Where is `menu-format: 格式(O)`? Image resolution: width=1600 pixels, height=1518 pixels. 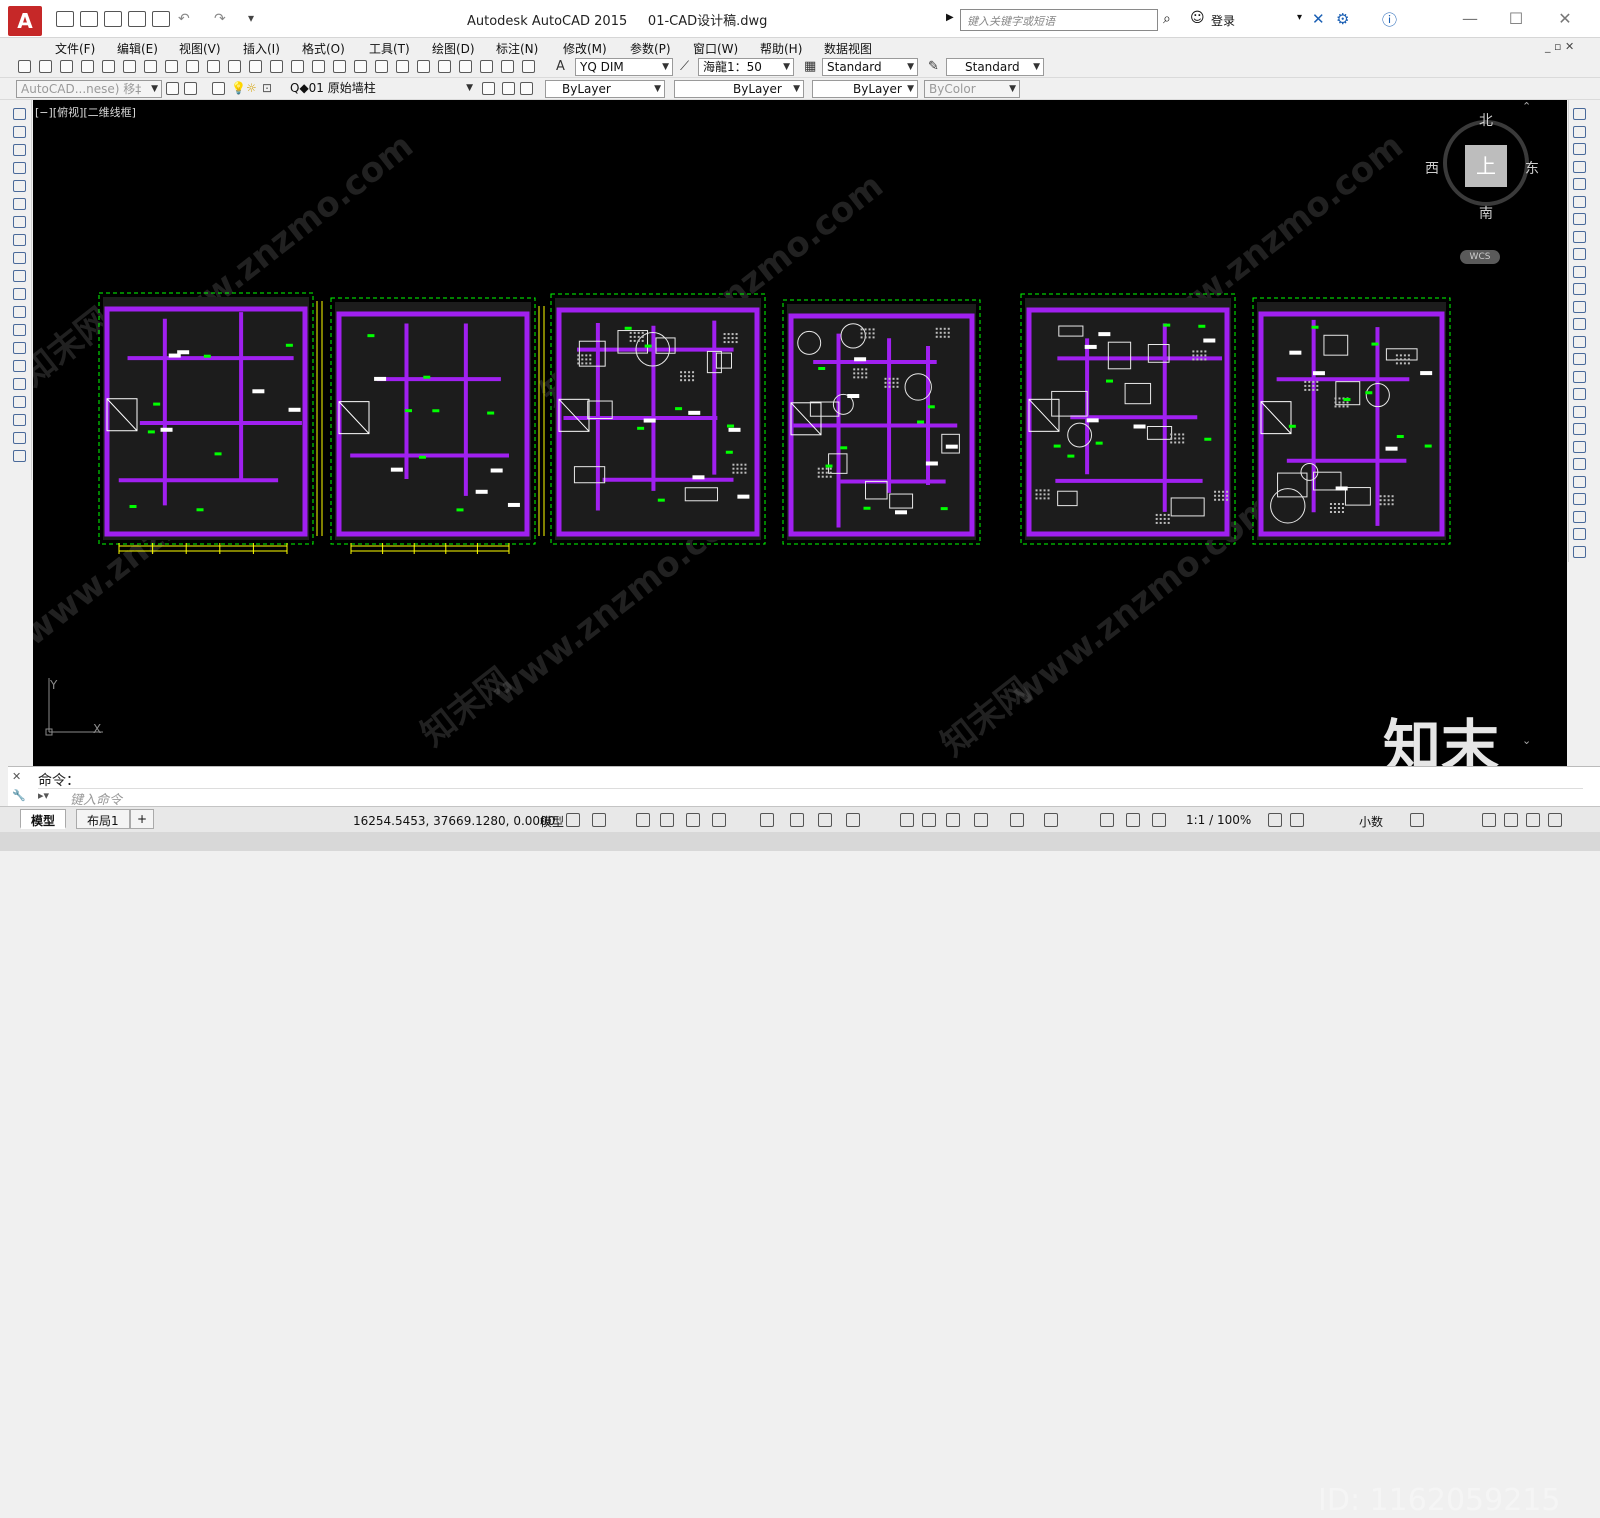 menu-format: 格式(O) is located at coordinates (323, 48).